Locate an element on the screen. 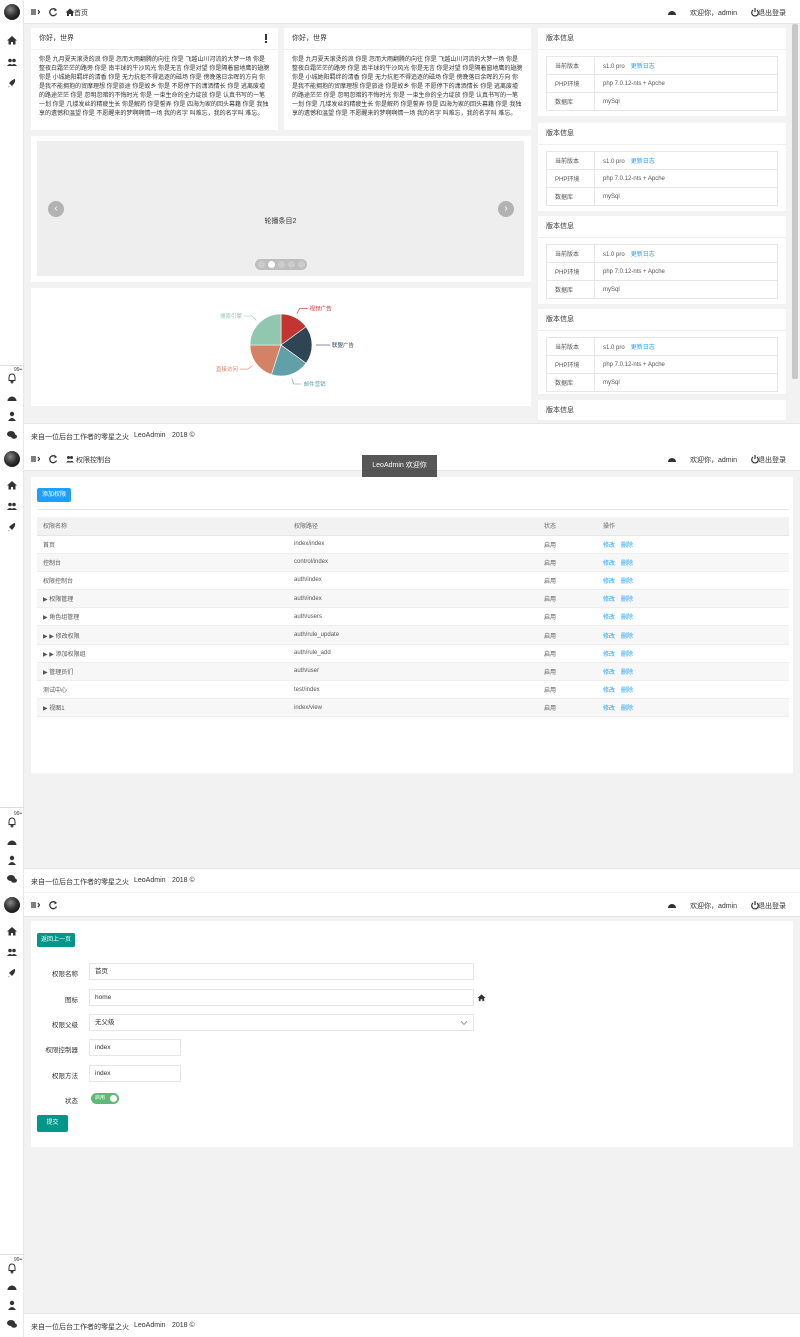 Image resolution: width=800 pixels, height=1337 pixels. name-input: 首页 is located at coordinates (281, 971).